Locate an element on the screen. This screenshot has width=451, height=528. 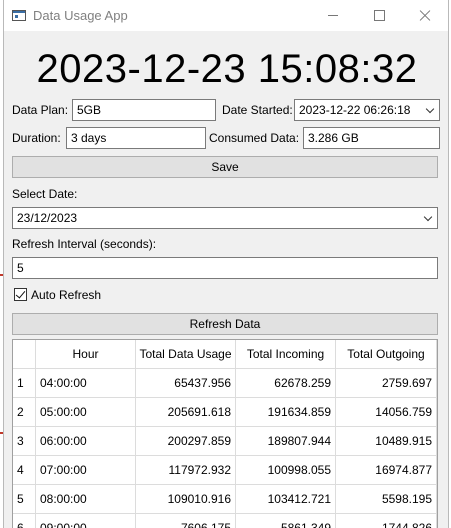
app-window-icon is located at coordinates (19, 15).